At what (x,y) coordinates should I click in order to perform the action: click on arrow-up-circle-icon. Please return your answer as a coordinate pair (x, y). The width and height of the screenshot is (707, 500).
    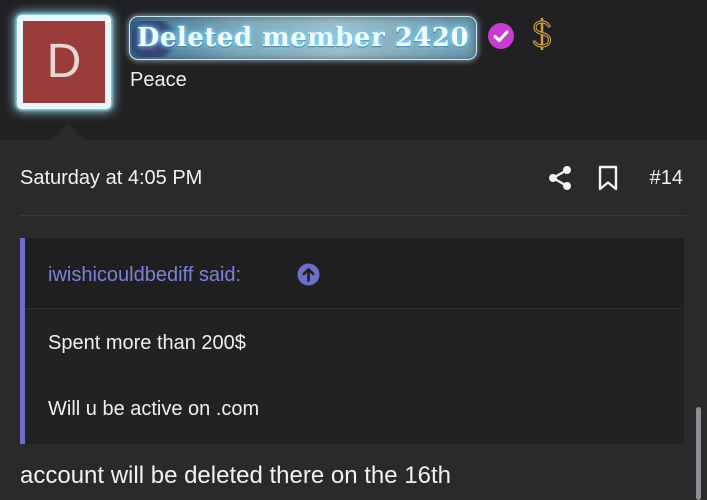
    Looking at the image, I should click on (308, 274).